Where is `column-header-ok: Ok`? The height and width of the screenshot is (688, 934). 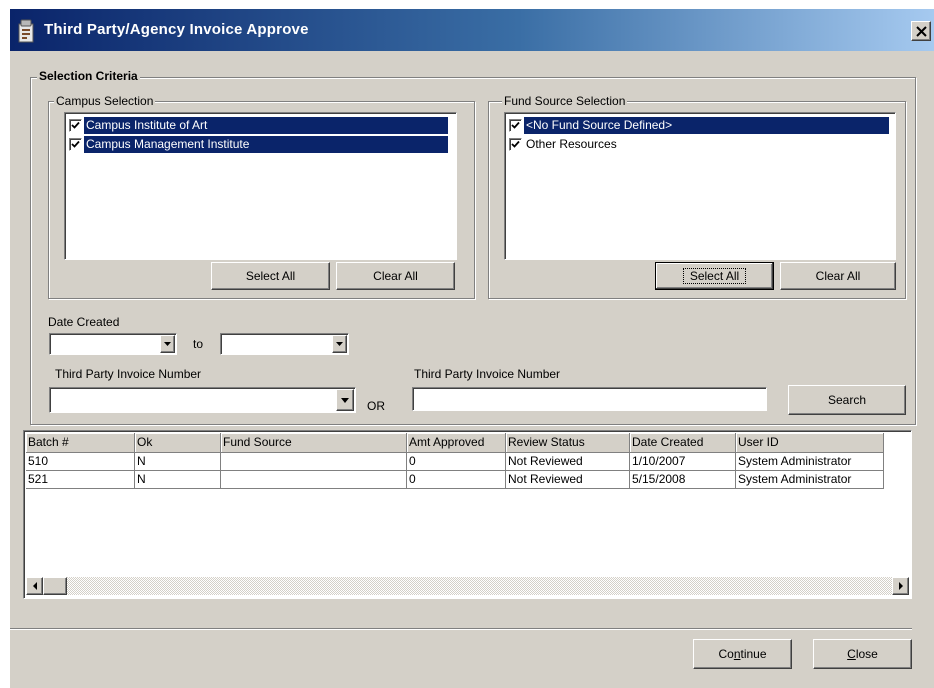 column-header-ok: Ok is located at coordinates (178, 443).